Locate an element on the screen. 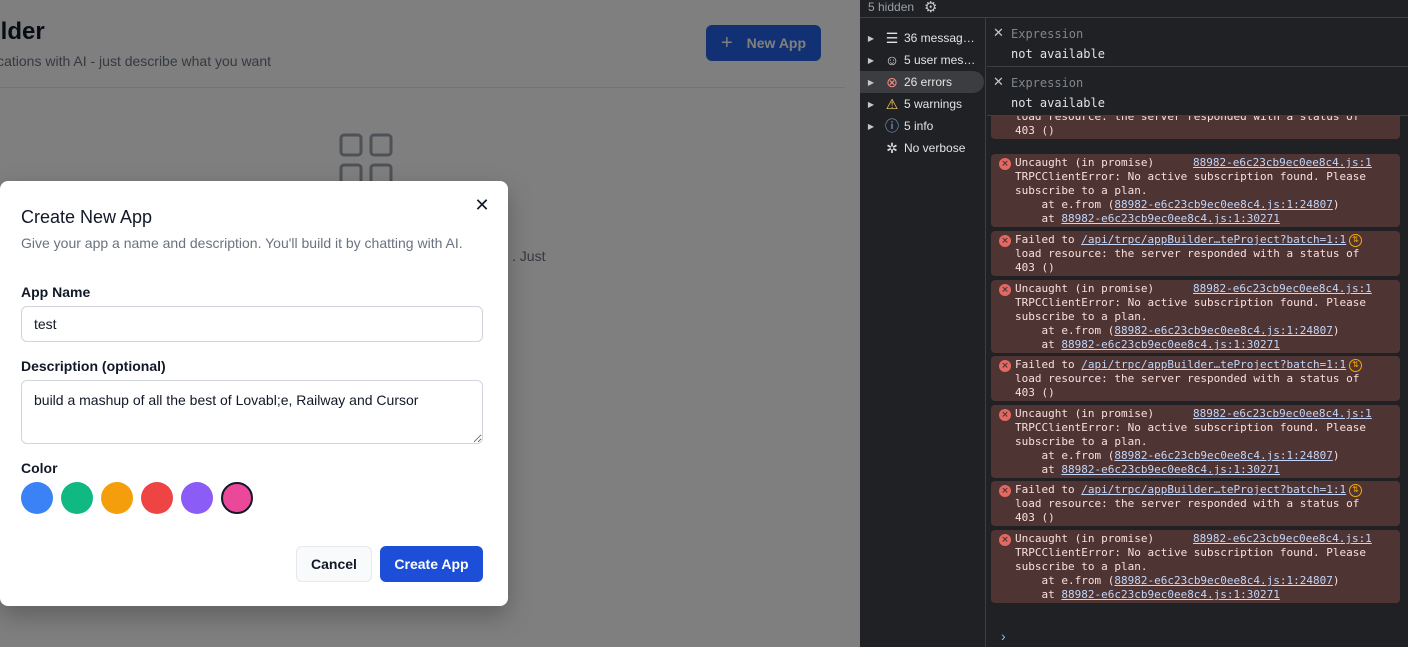 The width and height of the screenshot is (1408, 647). sidebar-item-label: No verbose is located at coordinates (935, 148).